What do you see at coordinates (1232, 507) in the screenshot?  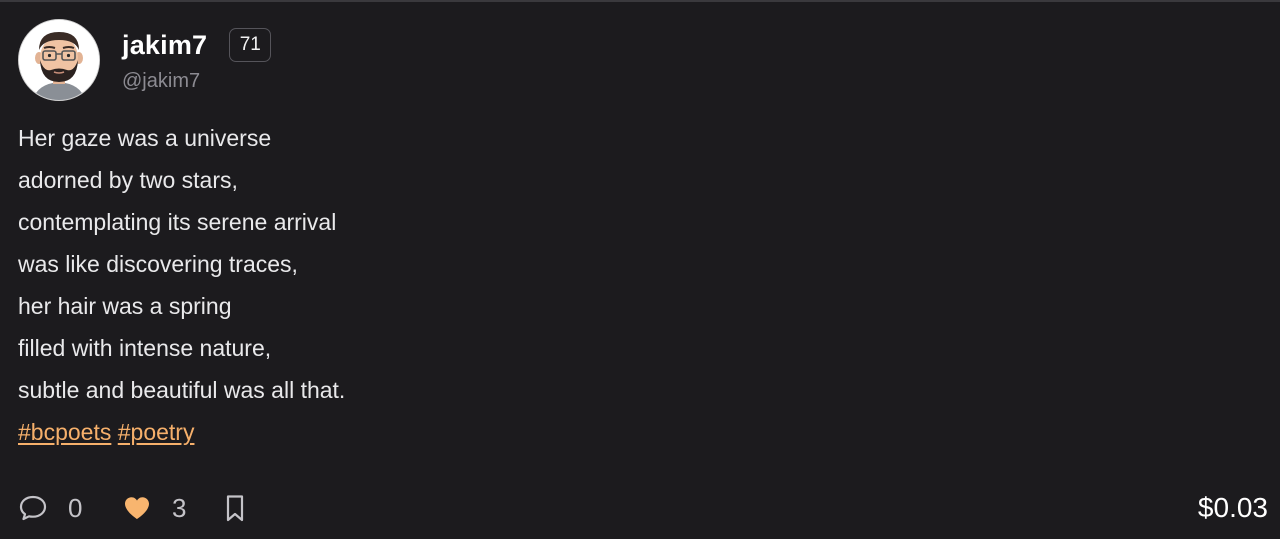 I see `earnings-amount: $0.03` at bounding box center [1232, 507].